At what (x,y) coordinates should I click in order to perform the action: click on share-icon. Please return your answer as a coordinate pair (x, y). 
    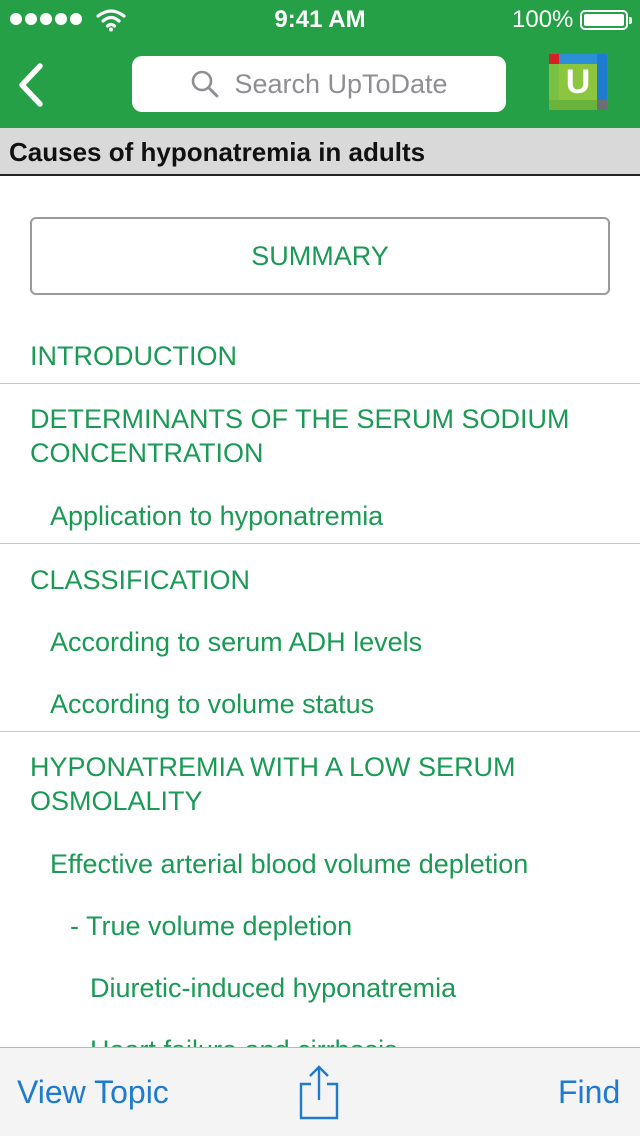
    Looking at the image, I should click on (319, 1092).